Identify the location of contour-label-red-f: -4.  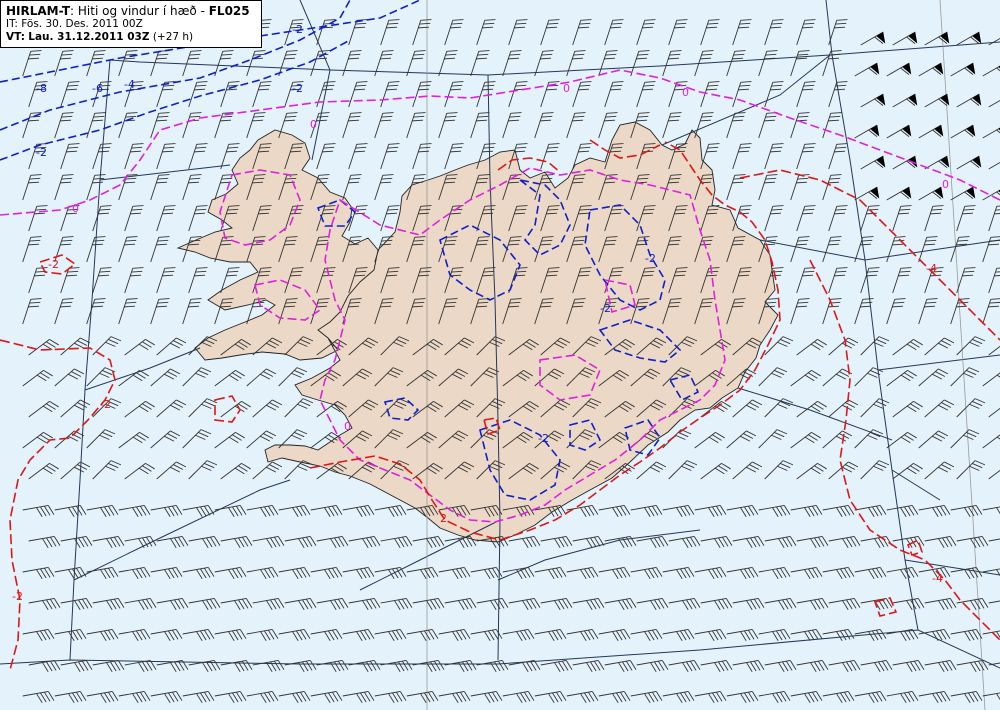
(937, 578).